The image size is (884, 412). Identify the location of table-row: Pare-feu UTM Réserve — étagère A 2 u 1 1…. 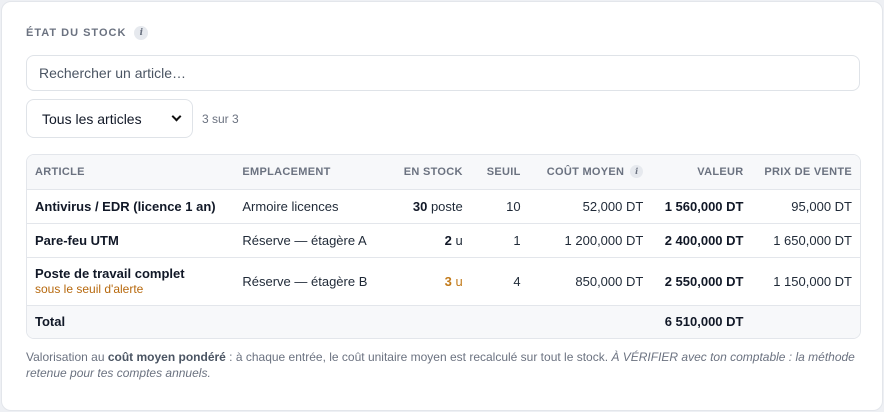
(443, 240).